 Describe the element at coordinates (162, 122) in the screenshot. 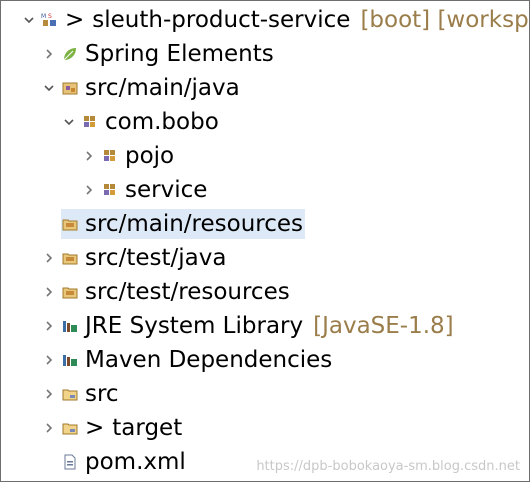

I see `tree-item-label: com.bobo` at that location.